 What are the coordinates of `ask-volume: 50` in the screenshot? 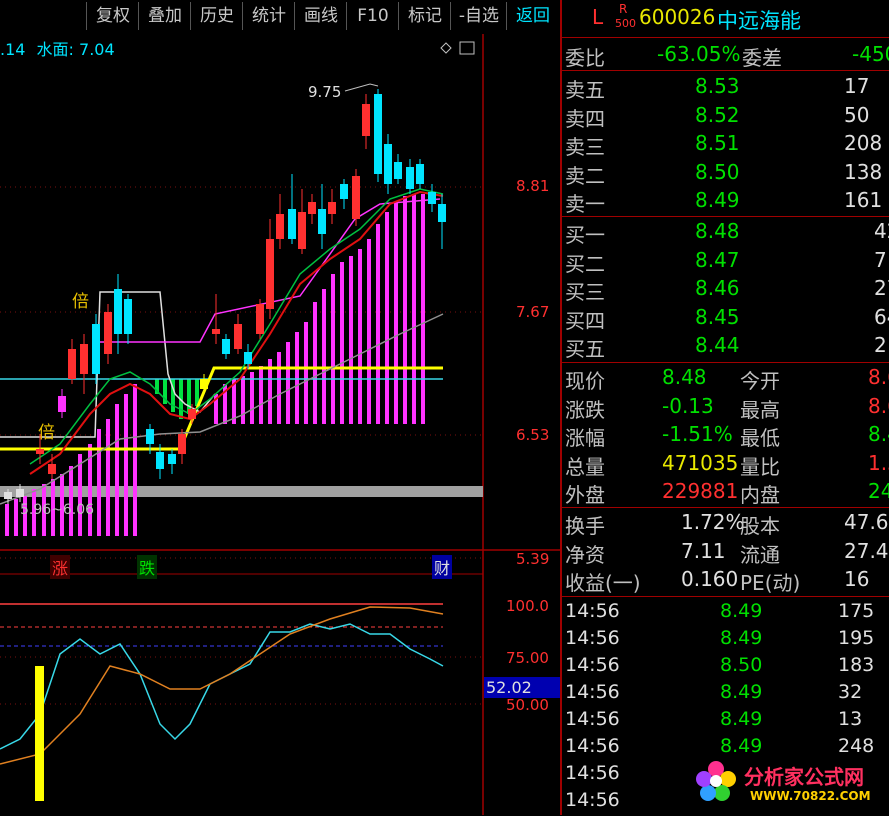 It's located at (857, 114).